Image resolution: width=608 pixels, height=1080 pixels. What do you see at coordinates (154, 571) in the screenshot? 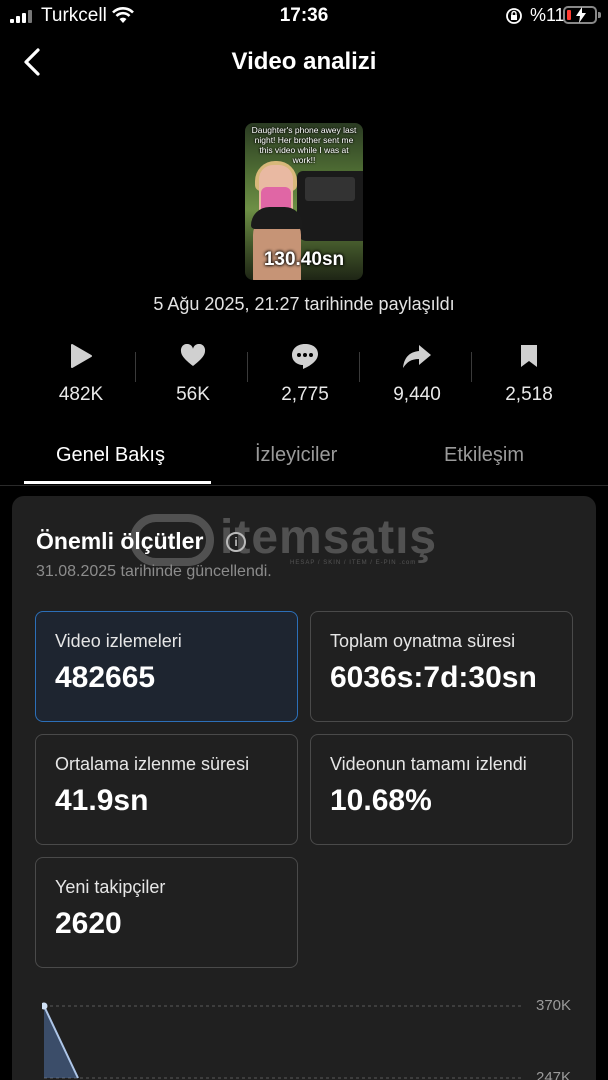
I see `updated-date: 31.08.2025 tarihinde güncellendi.` at bounding box center [154, 571].